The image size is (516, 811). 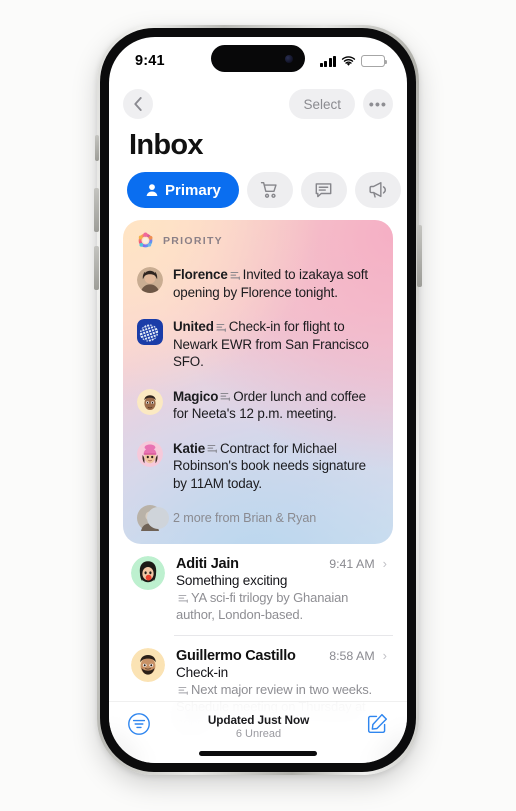 I want to click on nav-right-group: Select •••, so click(x=341, y=104).